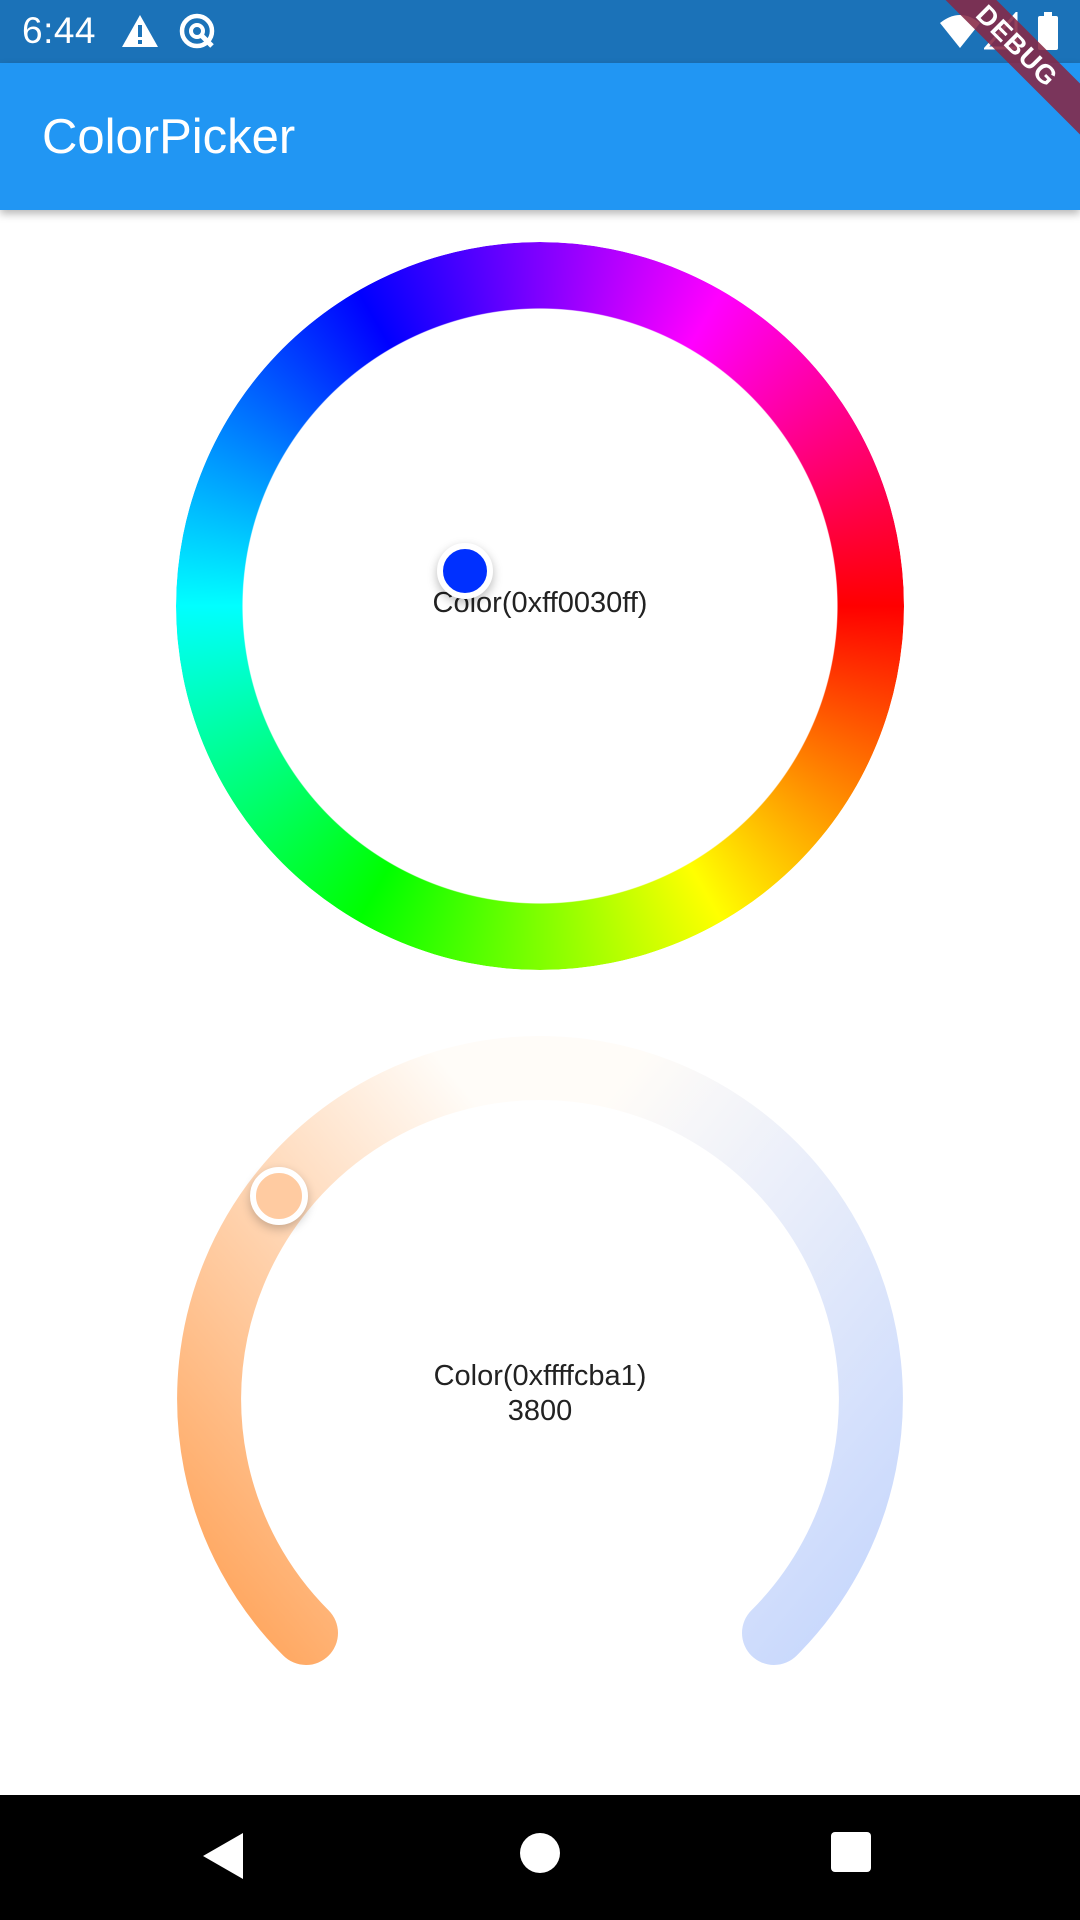  Describe the element at coordinates (374, 1350) in the screenshot. I see `temperature-arc-warm-half` at that location.